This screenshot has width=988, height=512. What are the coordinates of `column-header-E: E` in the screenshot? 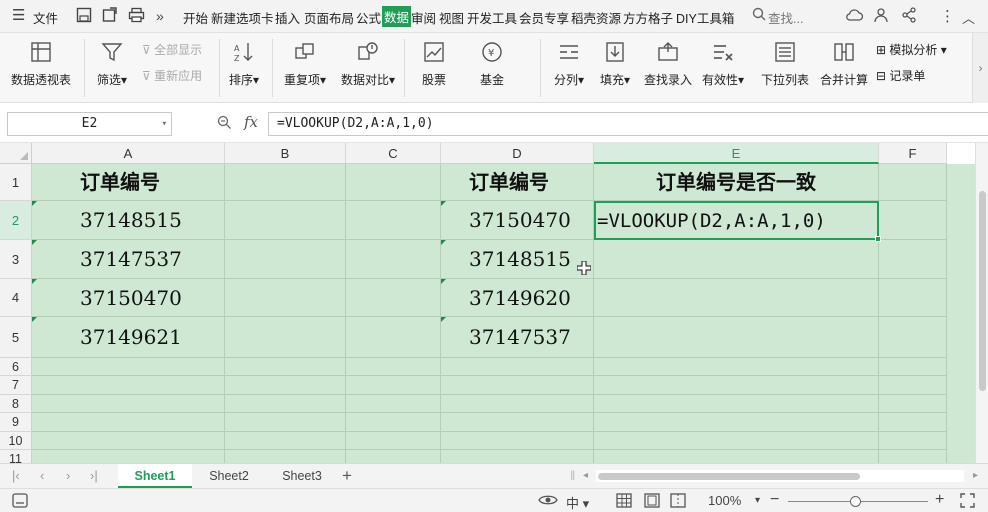 It's located at (736, 153).